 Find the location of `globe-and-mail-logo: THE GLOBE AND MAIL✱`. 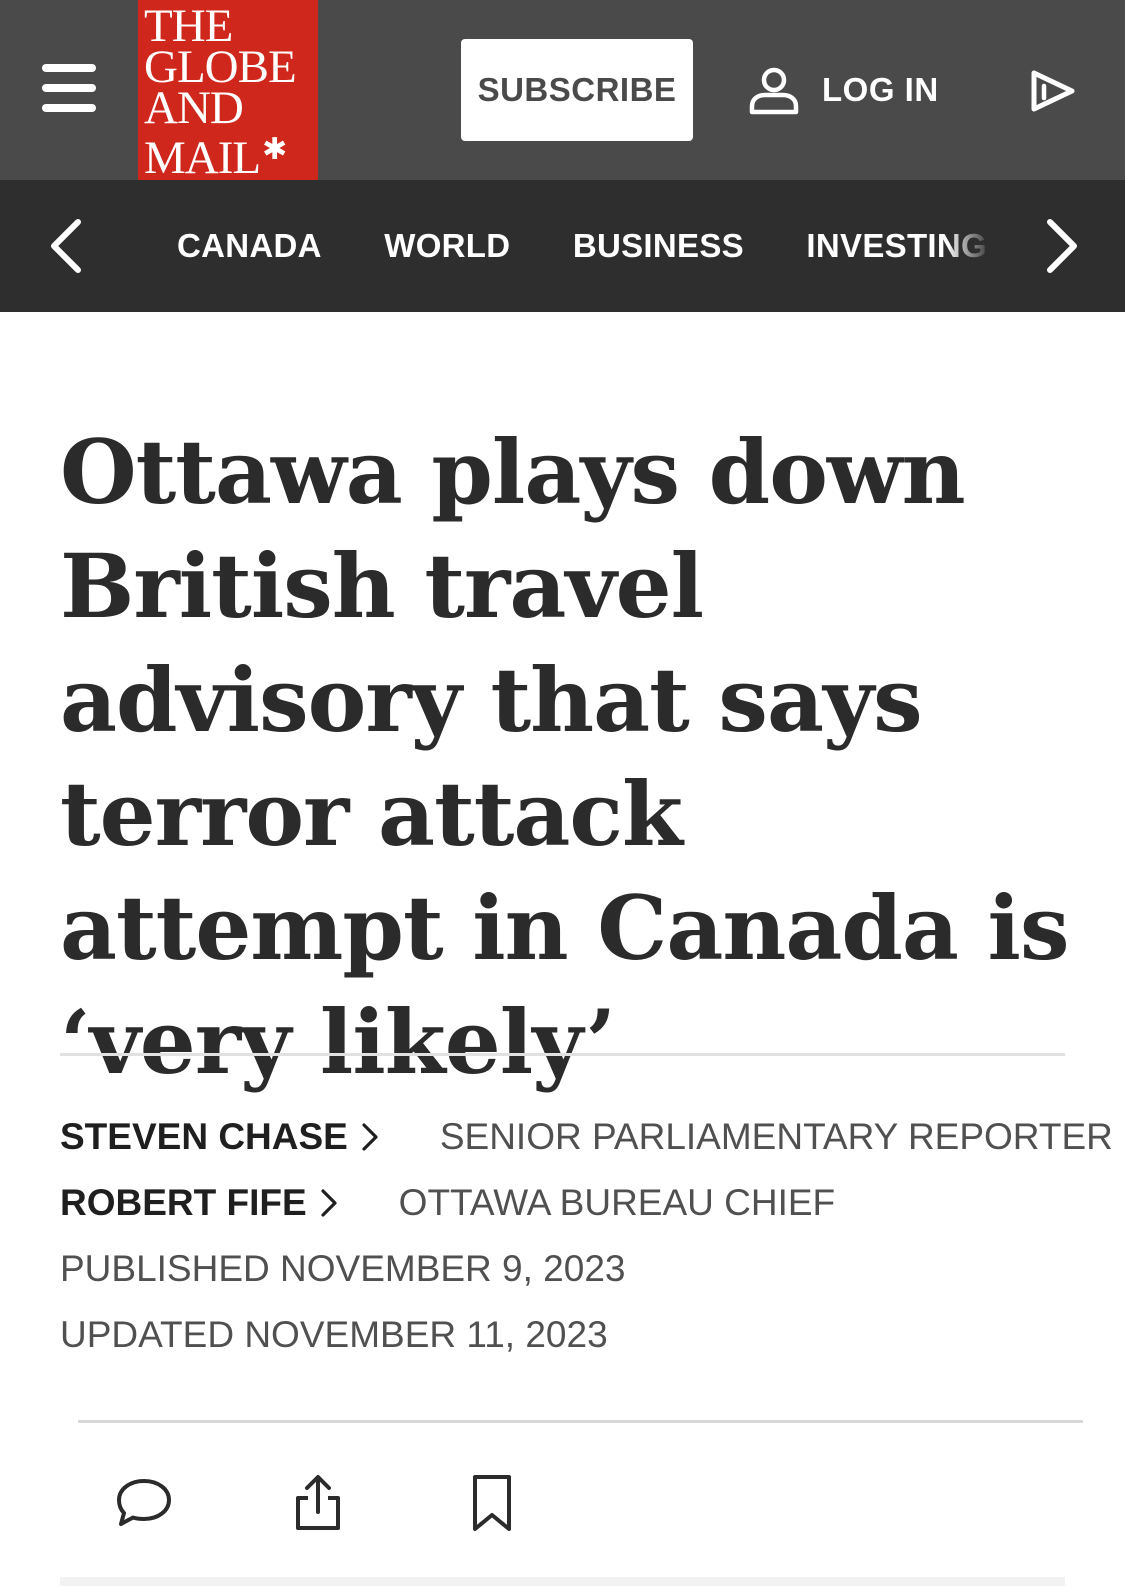

globe-and-mail-logo: THE GLOBE AND MAIL✱ is located at coordinates (228, 92).